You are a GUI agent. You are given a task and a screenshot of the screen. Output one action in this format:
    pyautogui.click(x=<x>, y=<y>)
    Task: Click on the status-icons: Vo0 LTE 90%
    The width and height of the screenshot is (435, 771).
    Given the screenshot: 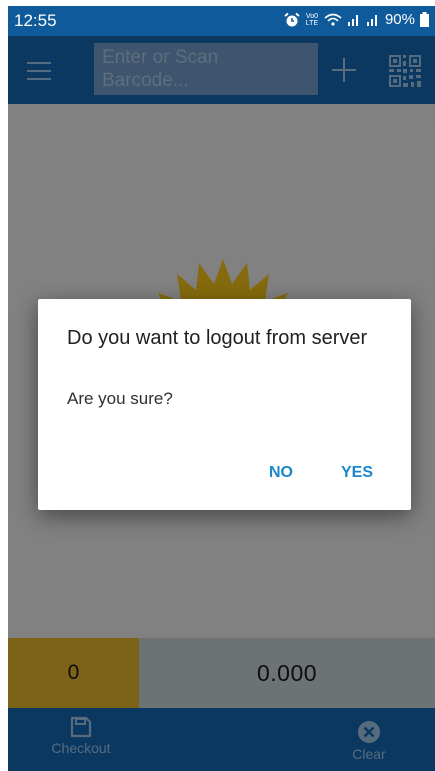 What is the action you would take?
    pyautogui.click(x=356, y=19)
    